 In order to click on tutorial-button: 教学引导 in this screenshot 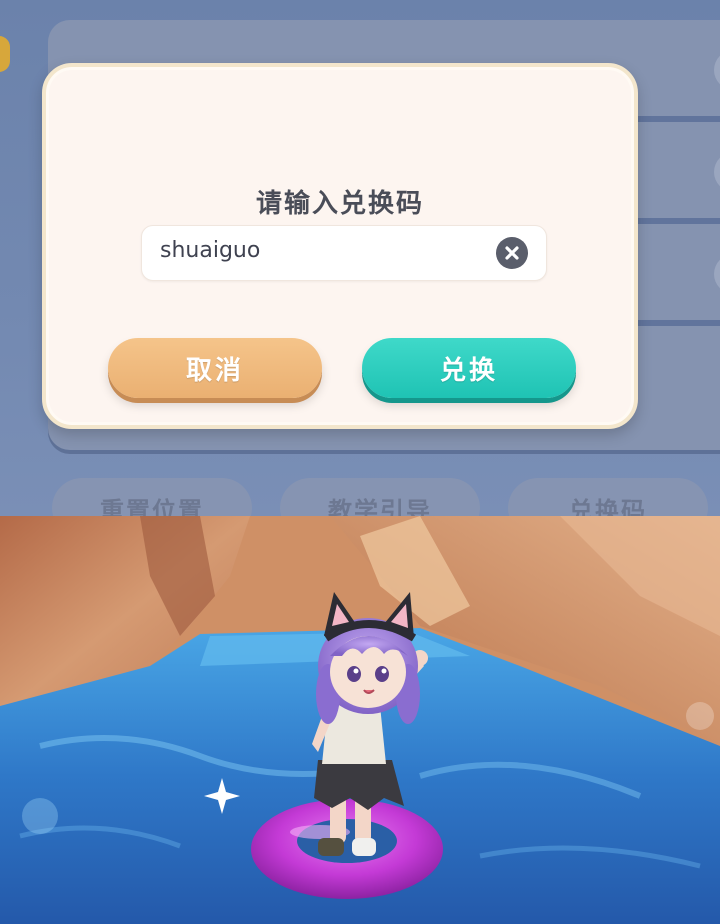, I will do `click(380, 497)`.